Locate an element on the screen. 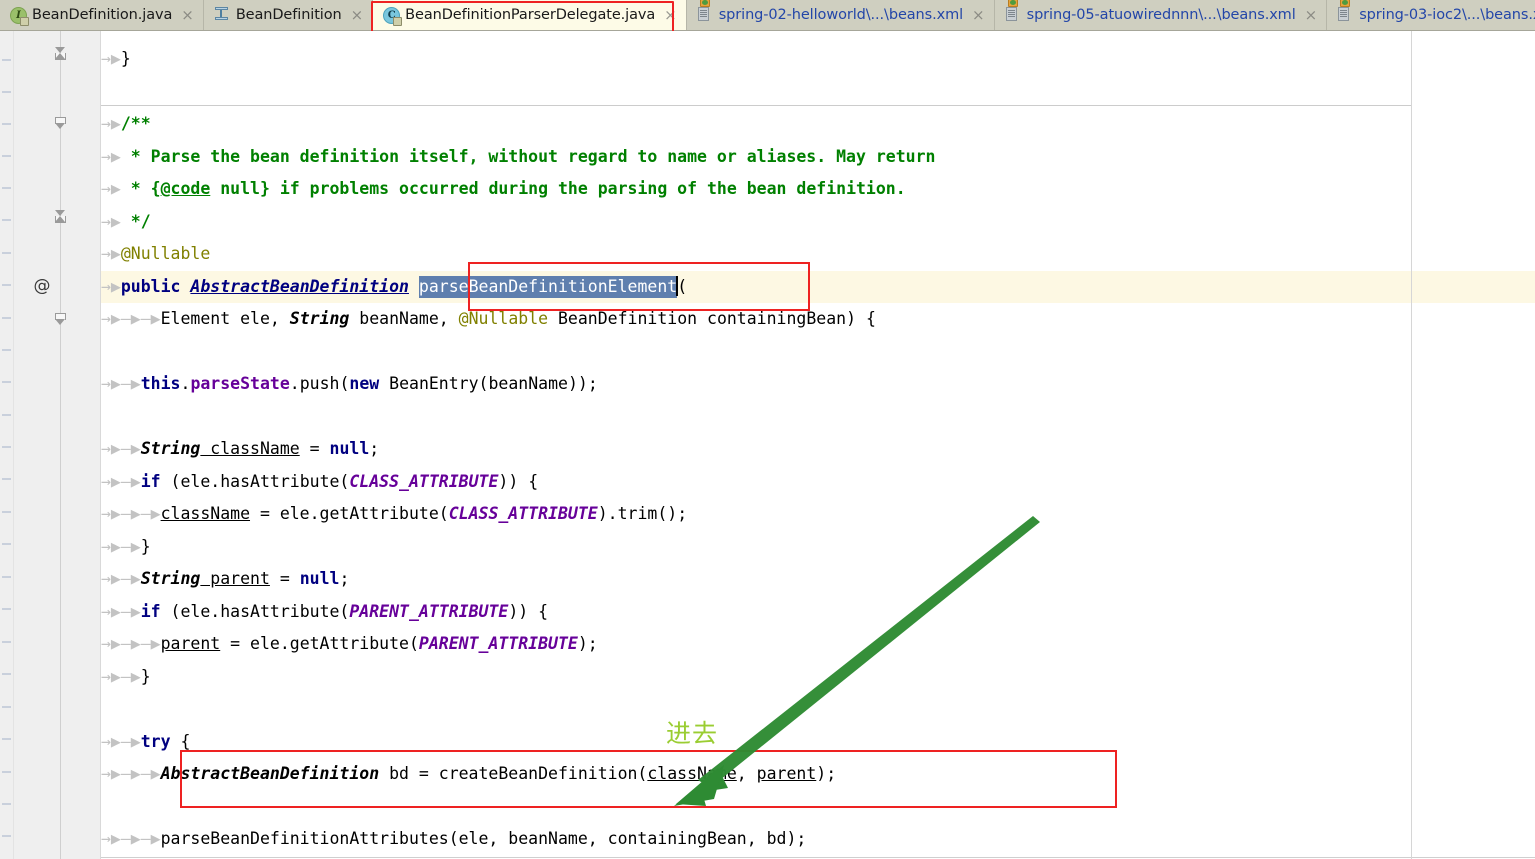  tab-bean-definition-java: I BeanDefinition.java × is located at coordinates (102, 15).